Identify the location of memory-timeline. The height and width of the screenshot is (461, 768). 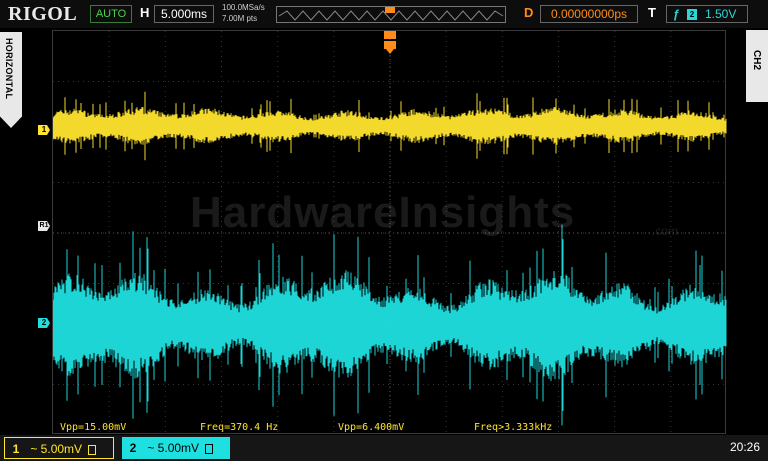
(391, 14).